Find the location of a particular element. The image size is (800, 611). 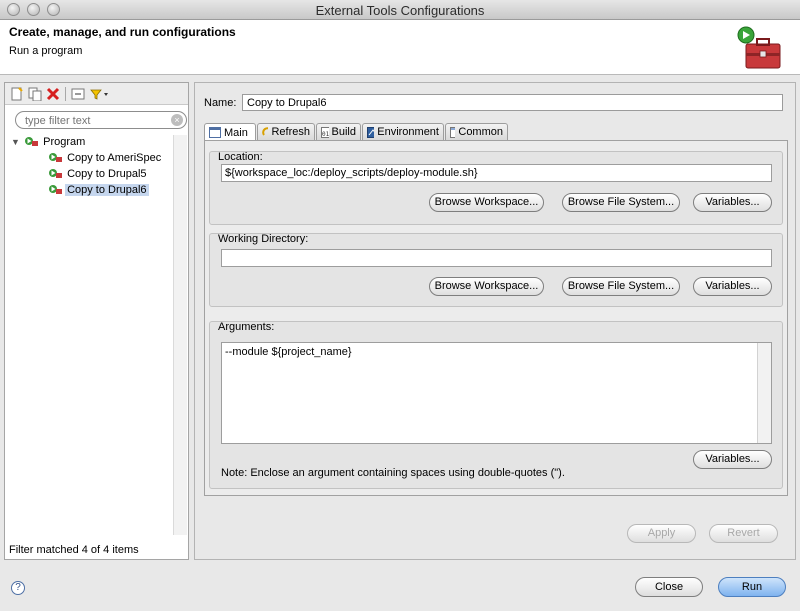

filter-field: × is located at coordinates (101, 120).